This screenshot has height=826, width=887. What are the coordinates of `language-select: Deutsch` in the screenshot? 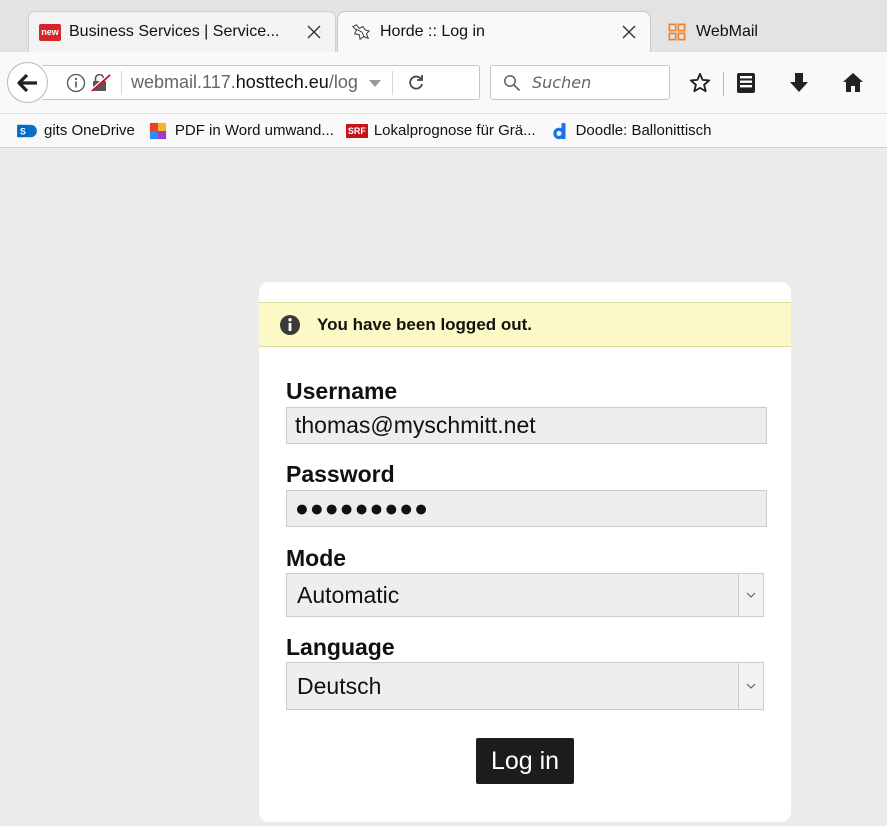 It's located at (525, 686).